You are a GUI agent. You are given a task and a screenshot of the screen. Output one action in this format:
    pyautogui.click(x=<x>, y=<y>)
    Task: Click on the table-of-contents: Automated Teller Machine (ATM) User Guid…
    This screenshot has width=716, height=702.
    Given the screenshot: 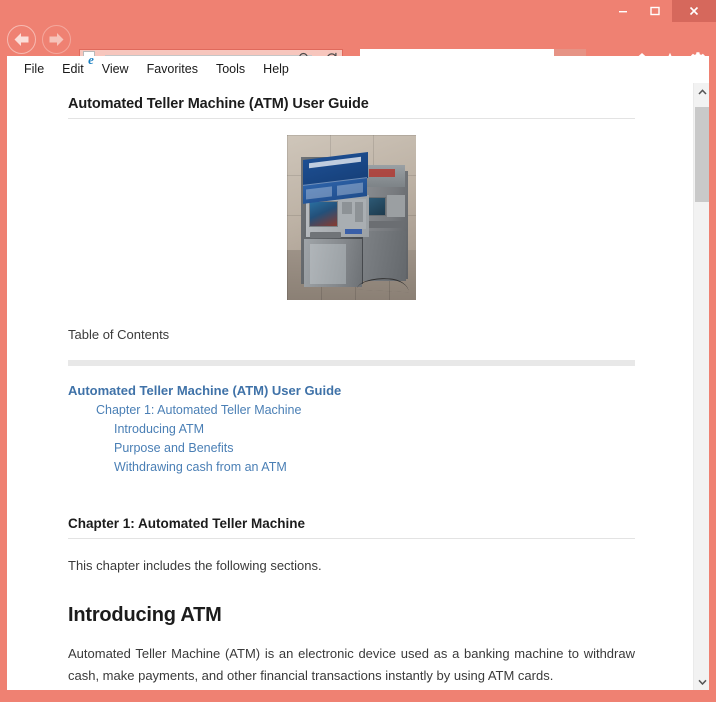 What is the action you would take?
    pyautogui.click(x=351, y=428)
    